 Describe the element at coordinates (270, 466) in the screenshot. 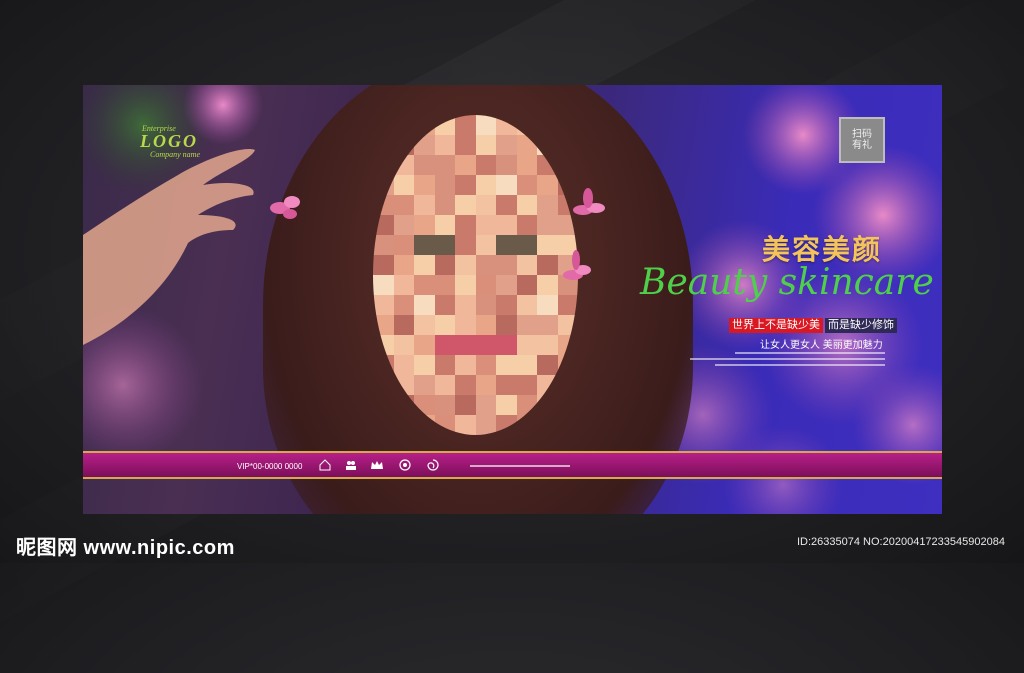

I see `vip-phone: VIP*00-0000 0000` at that location.